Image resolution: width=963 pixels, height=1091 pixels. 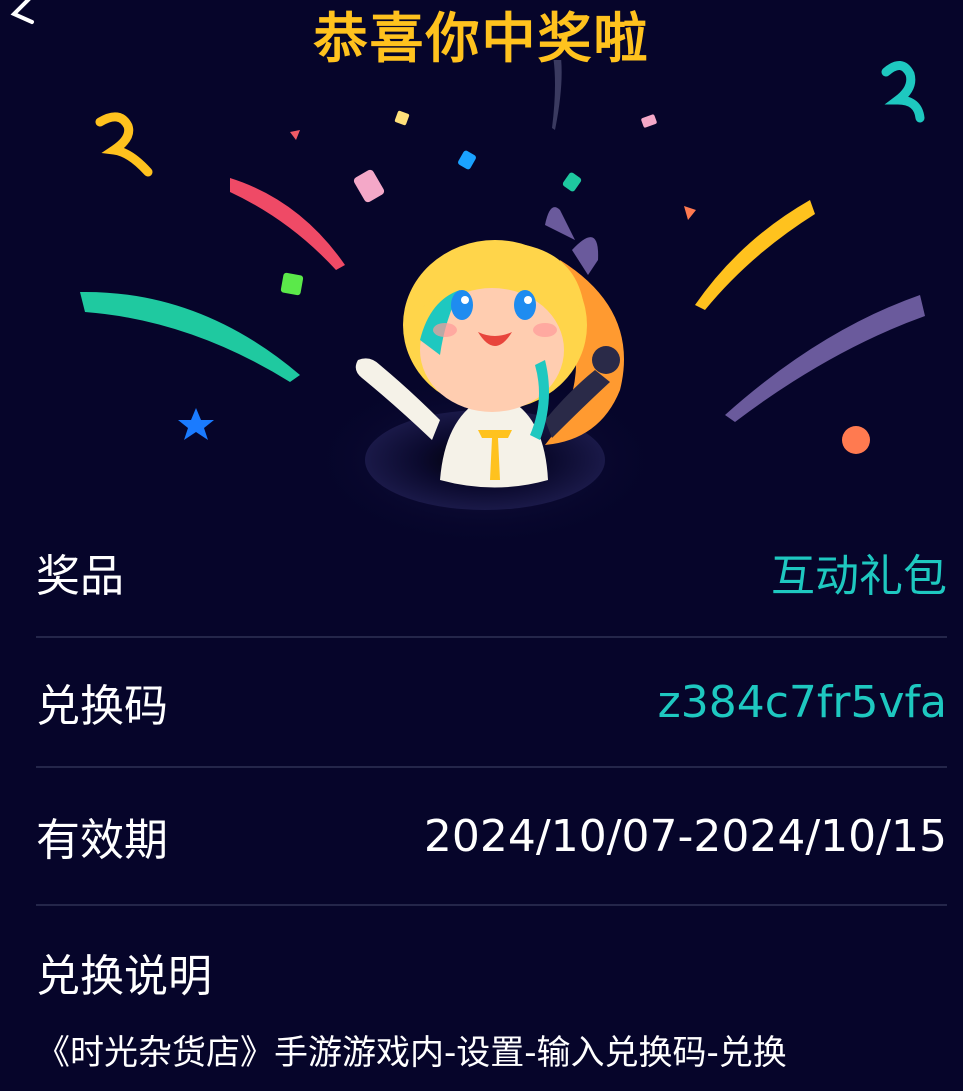 What do you see at coordinates (685, 836) in the screenshot?
I see `validity-value: 2024/10/07-2024/10/15` at bounding box center [685, 836].